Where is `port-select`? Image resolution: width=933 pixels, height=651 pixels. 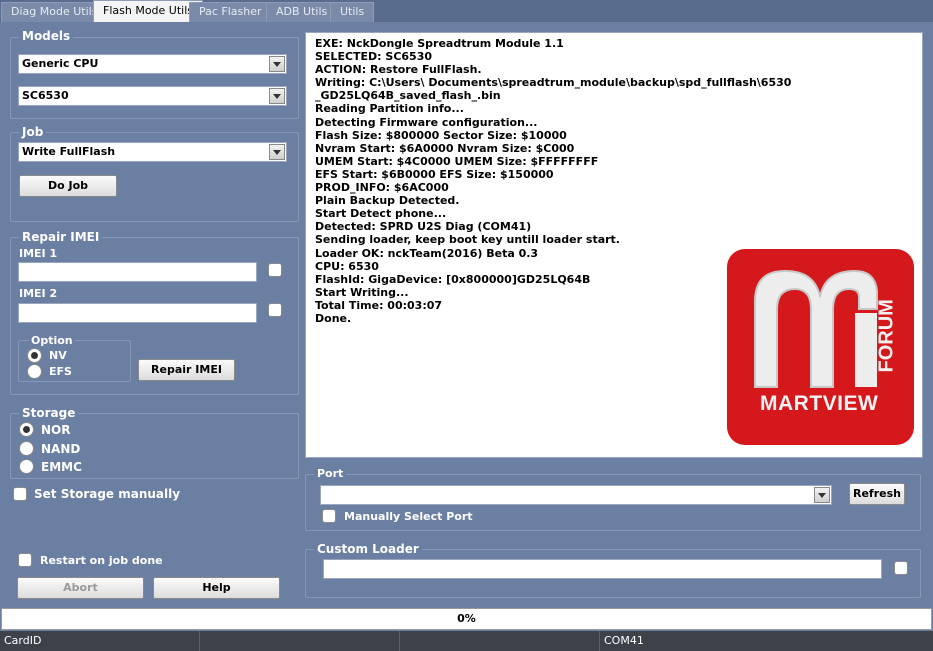
port-select is located at coordinates (576, 495).